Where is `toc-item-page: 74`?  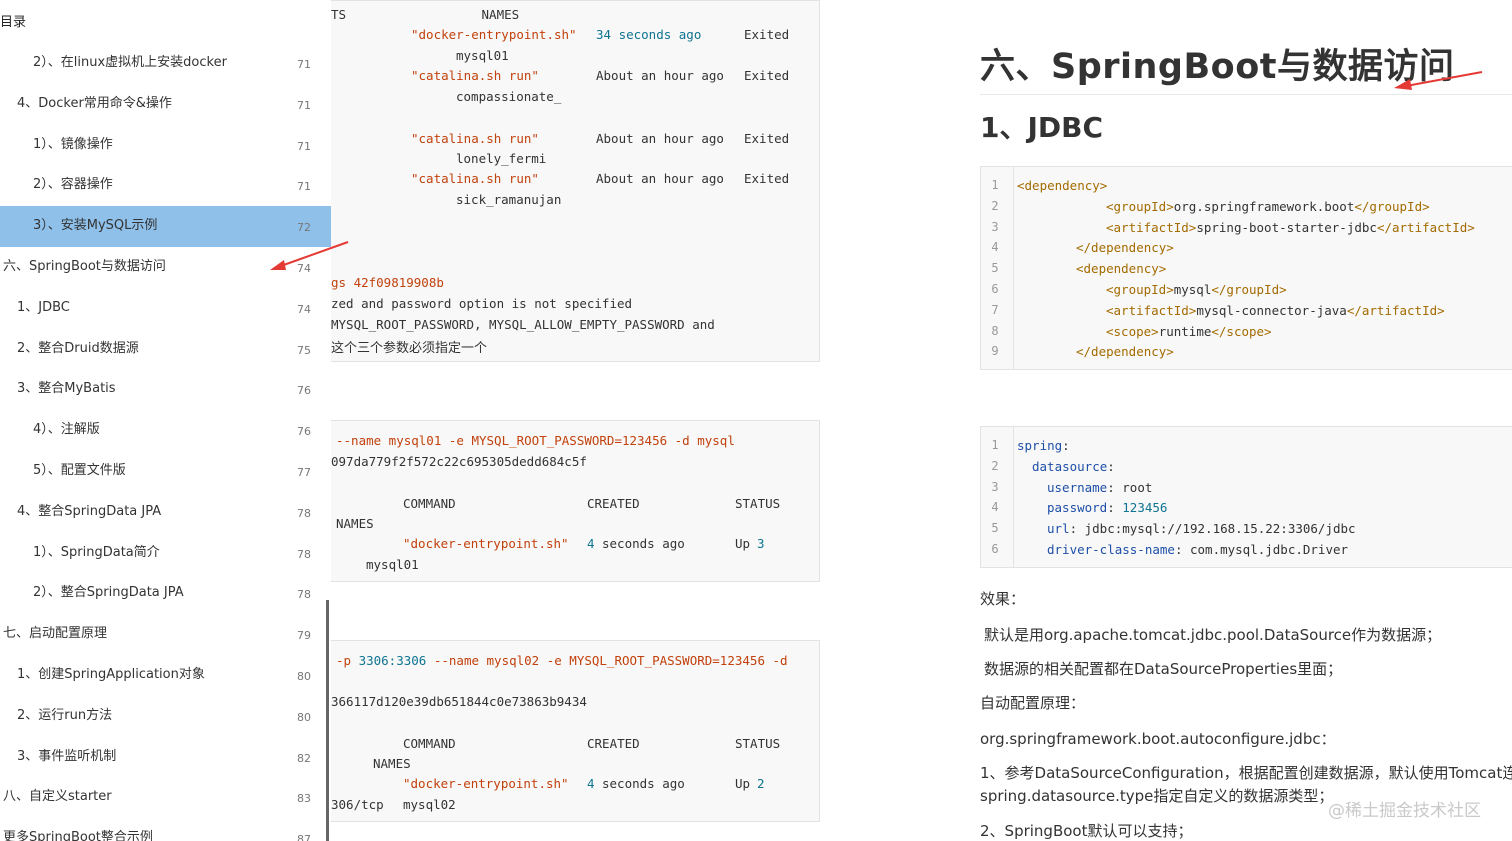
toc-item-page: 74 is located at coordinates (304, 309).